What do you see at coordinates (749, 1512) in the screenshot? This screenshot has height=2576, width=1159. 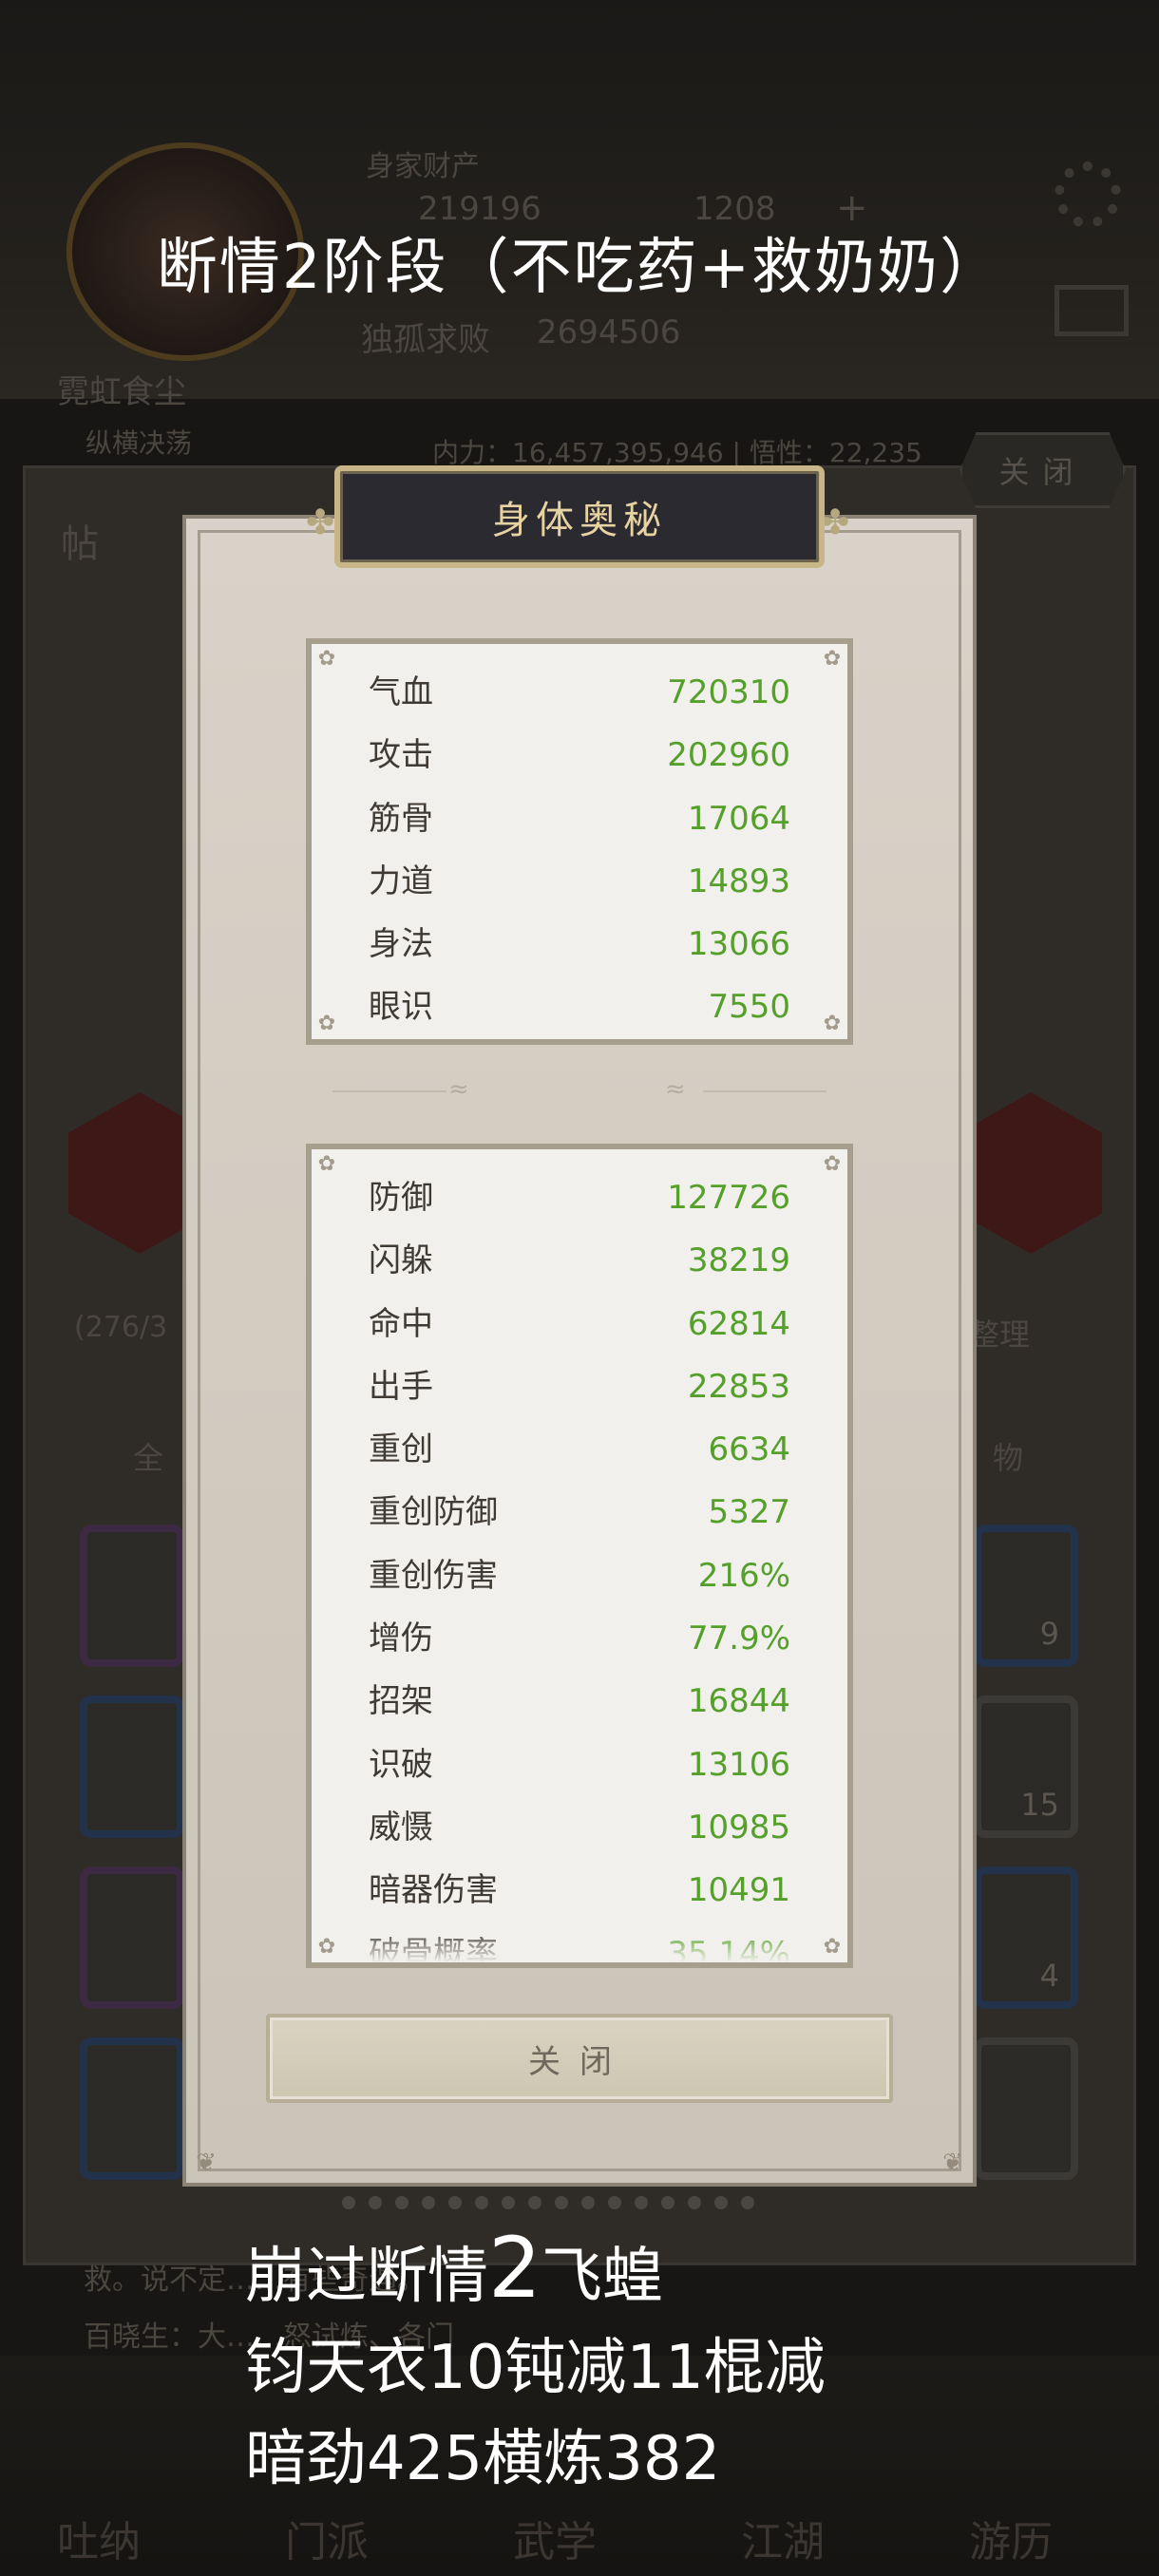 I see `stat-value: 5327` at bounding box center [749, 1512].